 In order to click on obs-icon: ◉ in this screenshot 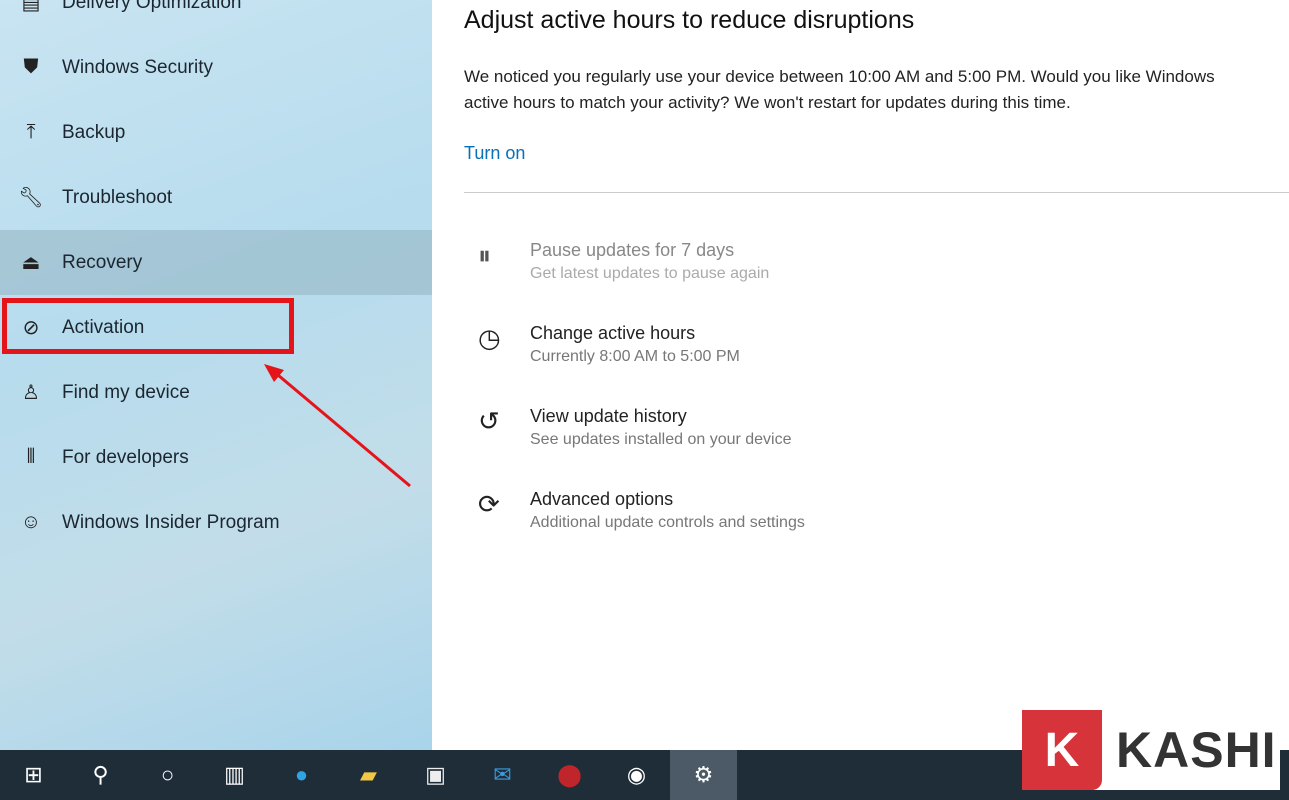, I will do `click(636, 775)`.